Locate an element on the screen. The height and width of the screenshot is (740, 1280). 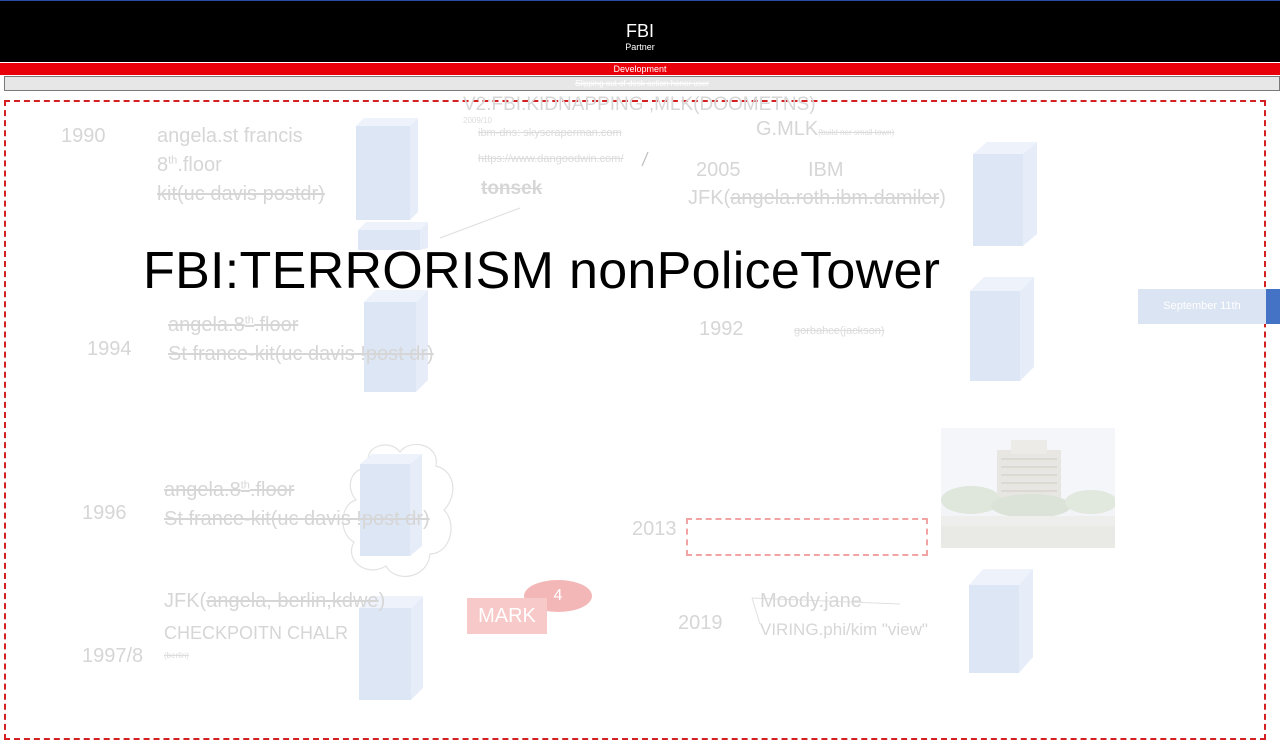
entry-1997-note: (berlin) is located at coordinates (176, 655).